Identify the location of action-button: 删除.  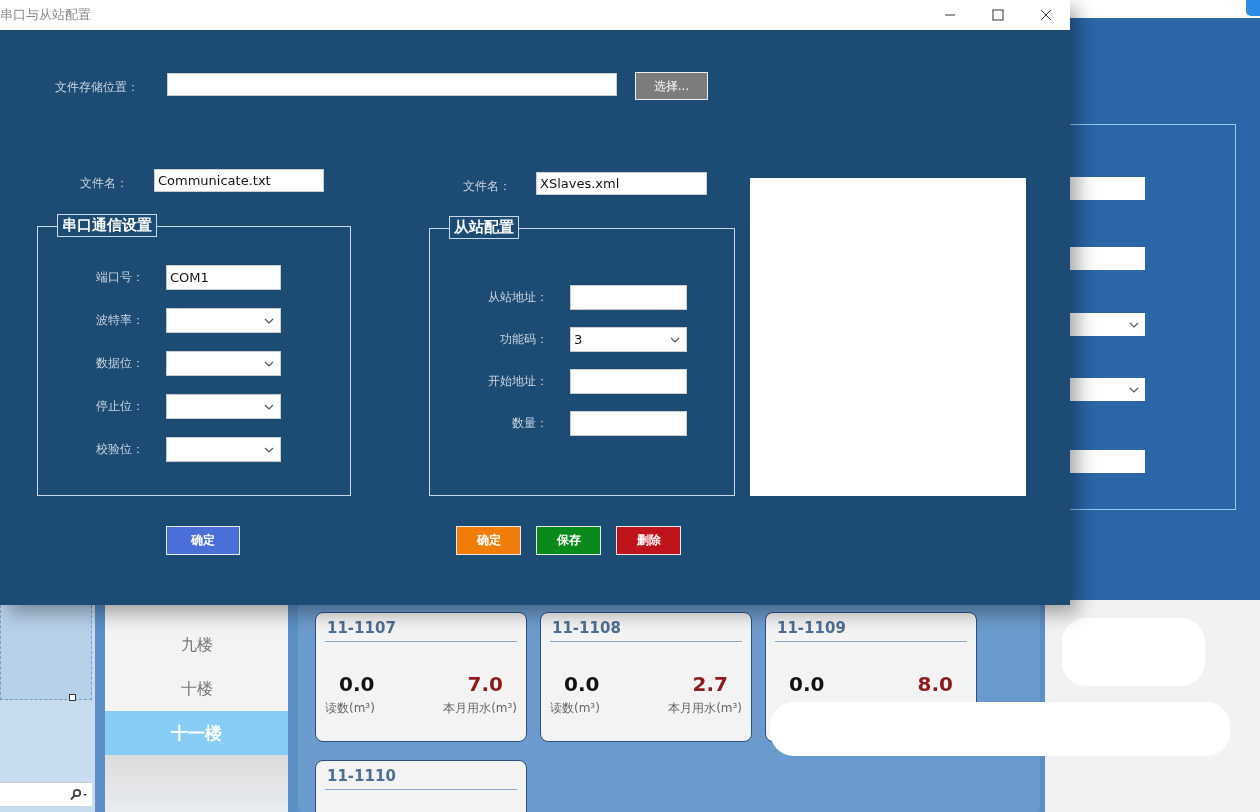
(648, 540).